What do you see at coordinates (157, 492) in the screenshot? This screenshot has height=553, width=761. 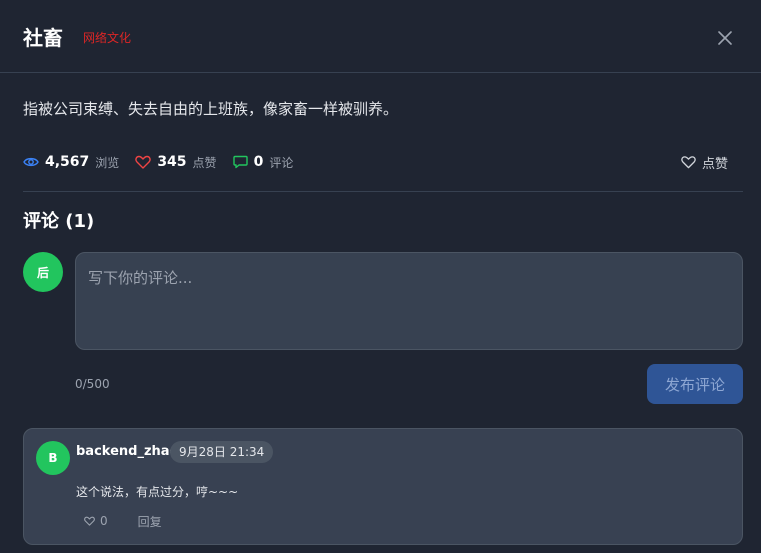 I see `comment-text: 这个说法，有点过分，哼~~~` at bounding box center [157, 492].